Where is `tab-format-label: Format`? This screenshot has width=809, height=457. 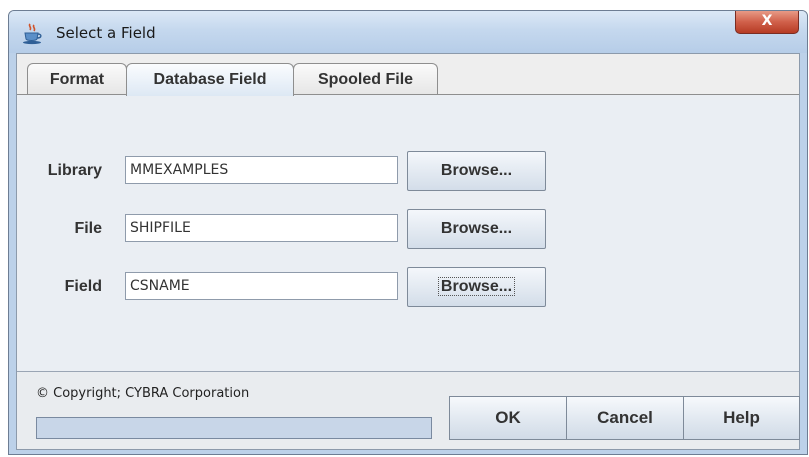
tab-format-label: Format is located at coordinates (77, 79).